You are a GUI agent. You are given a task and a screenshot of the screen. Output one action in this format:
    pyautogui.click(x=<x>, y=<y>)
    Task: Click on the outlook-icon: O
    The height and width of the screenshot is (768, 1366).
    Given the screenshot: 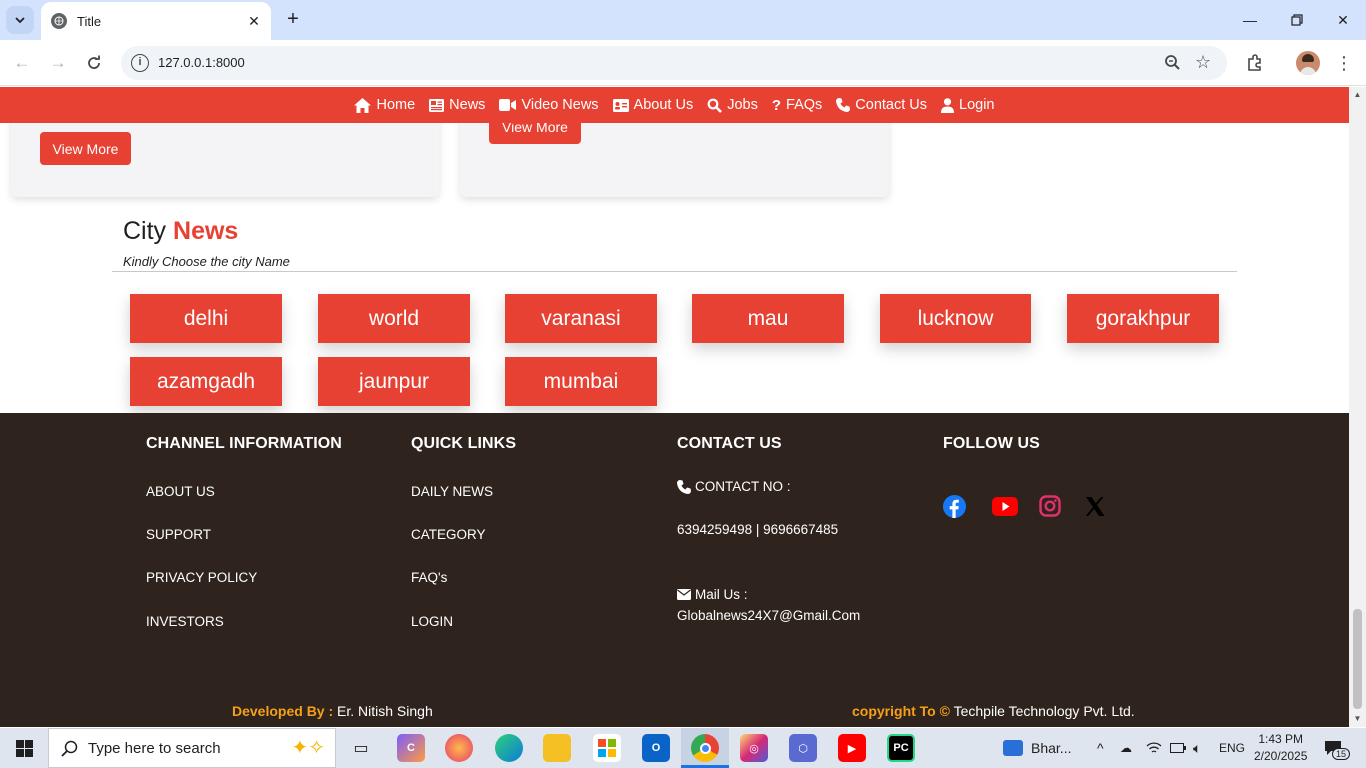 What is the action you would take?
    pyautogui.click(x=656, y=748)
    